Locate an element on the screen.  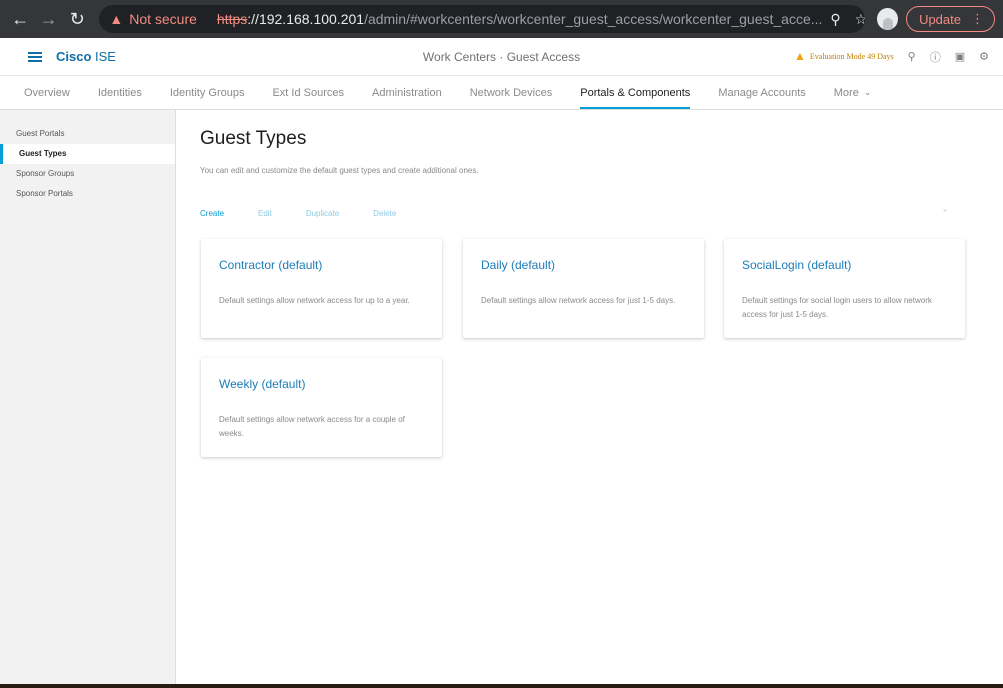
edit-button: Edit is located at coordinates (265, 213).